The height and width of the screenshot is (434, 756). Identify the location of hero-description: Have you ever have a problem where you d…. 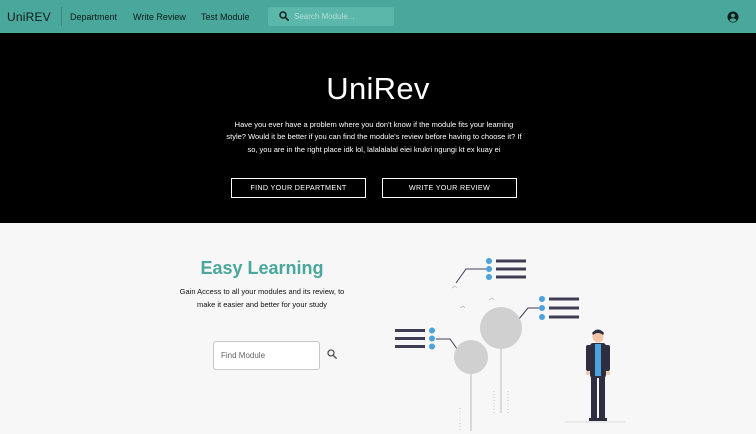
(374, 137).